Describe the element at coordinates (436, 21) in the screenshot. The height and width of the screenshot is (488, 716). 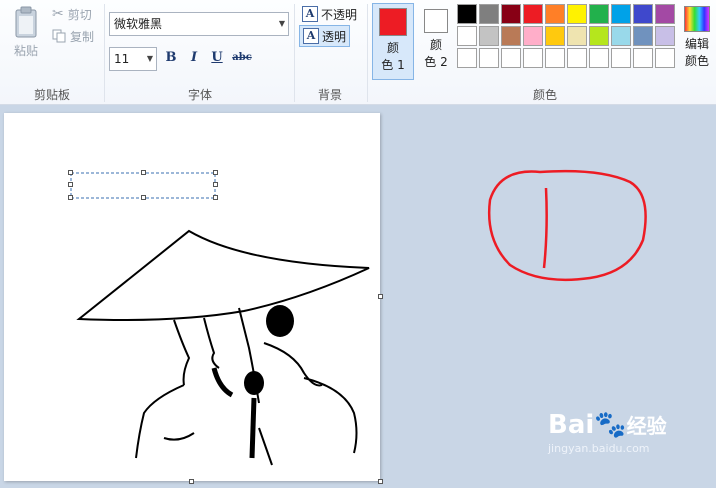
I see `color-2-swatch` at that location.